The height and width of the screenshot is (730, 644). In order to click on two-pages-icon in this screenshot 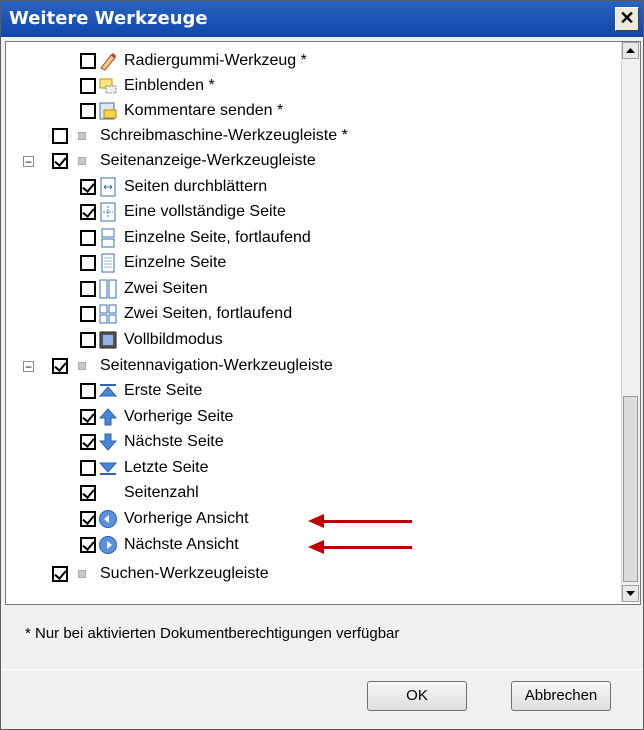, I will do `click(108, 289)`.